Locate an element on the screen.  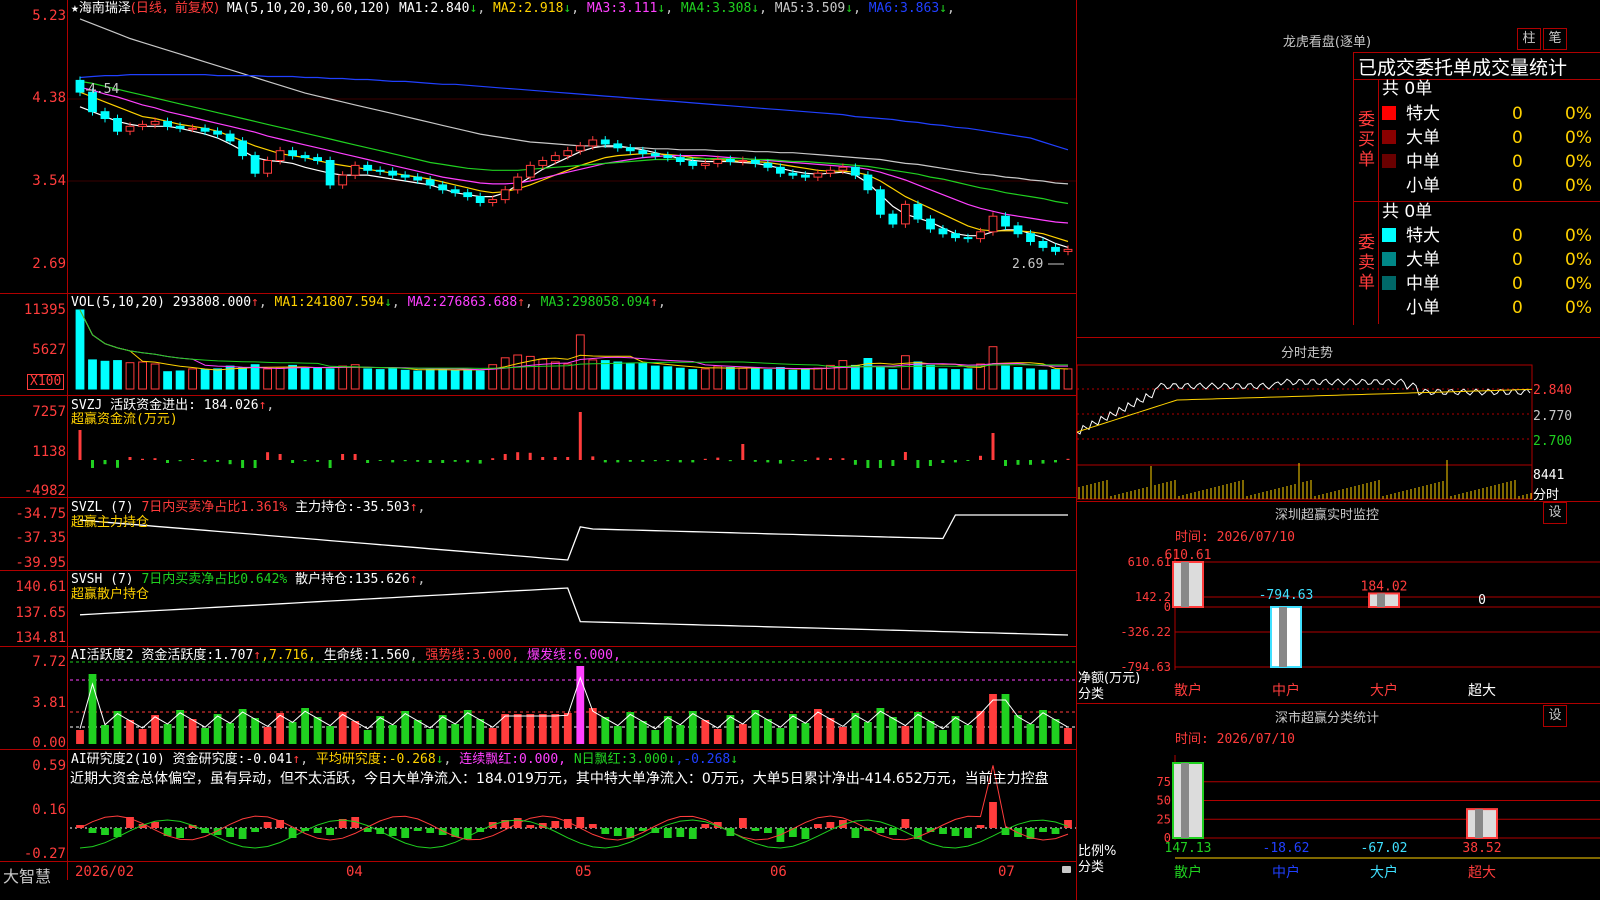
bar-view-button: 柱 is located at coordinates (1529, 39).